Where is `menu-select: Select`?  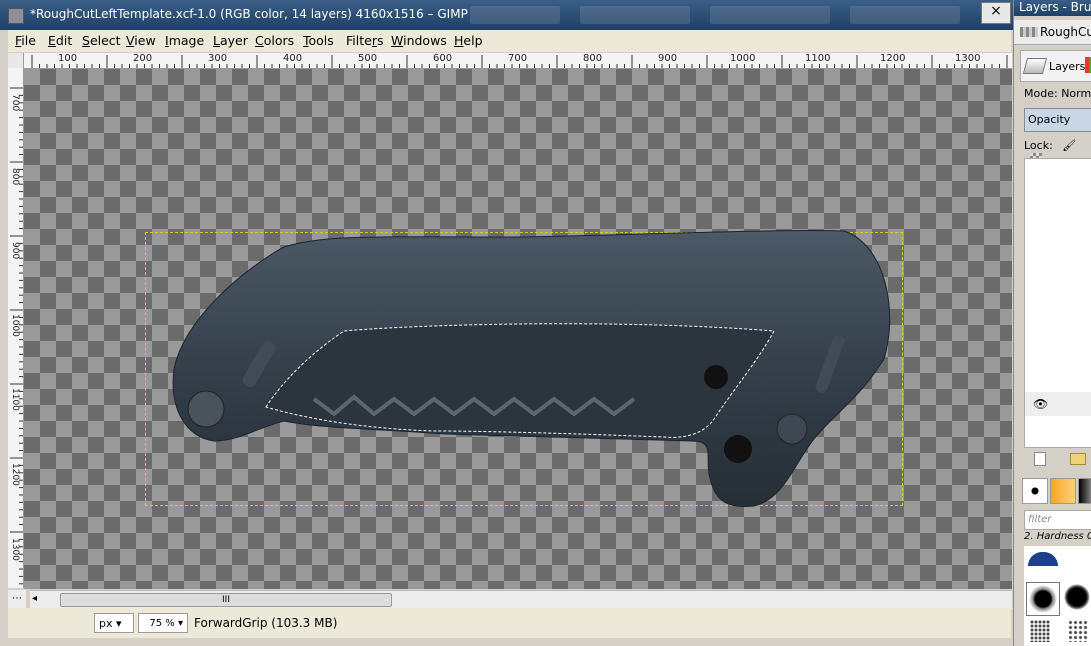 menu-select: Select is located at coordinates (101, 40).